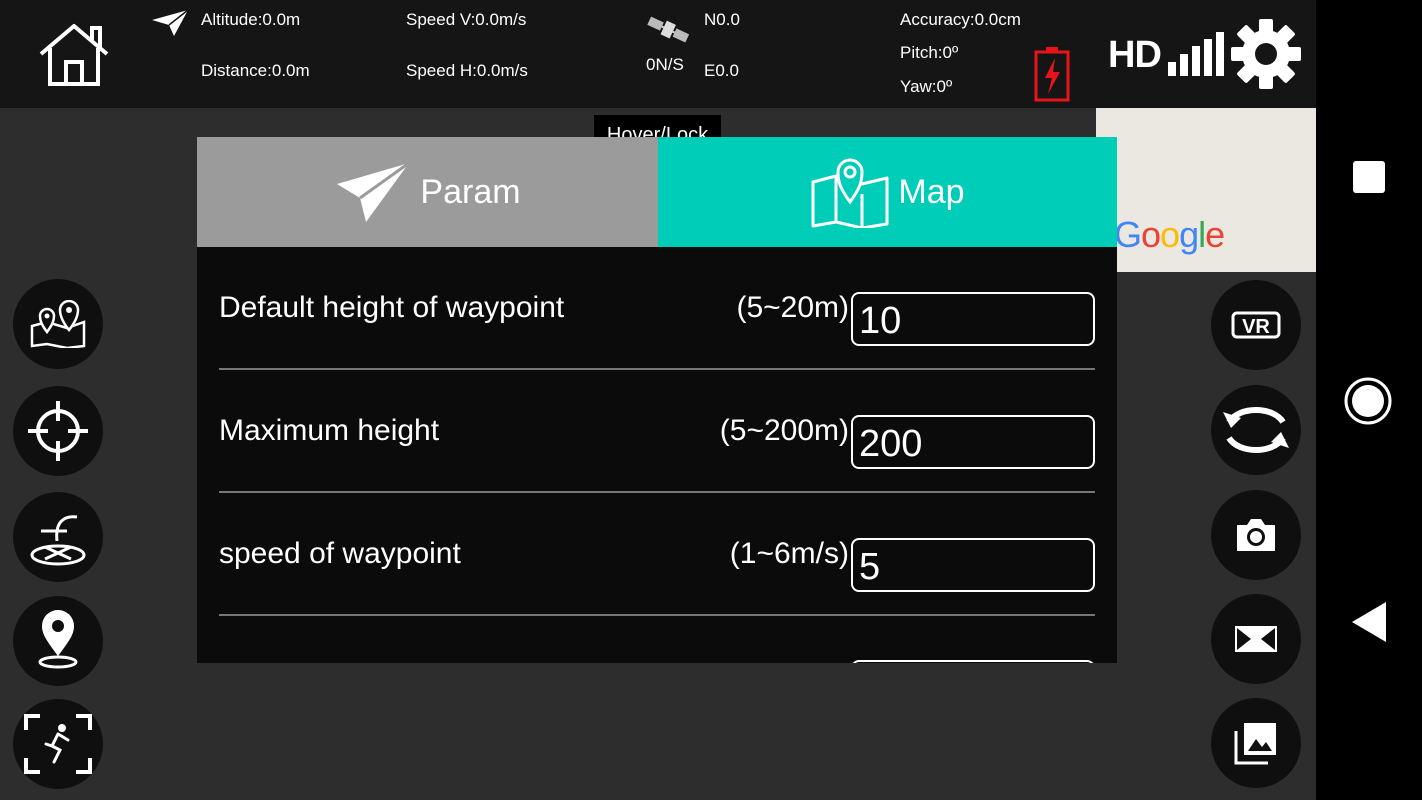 The image size is (1422, 800). I want to click on map-pin-icon, so click(850, 193).